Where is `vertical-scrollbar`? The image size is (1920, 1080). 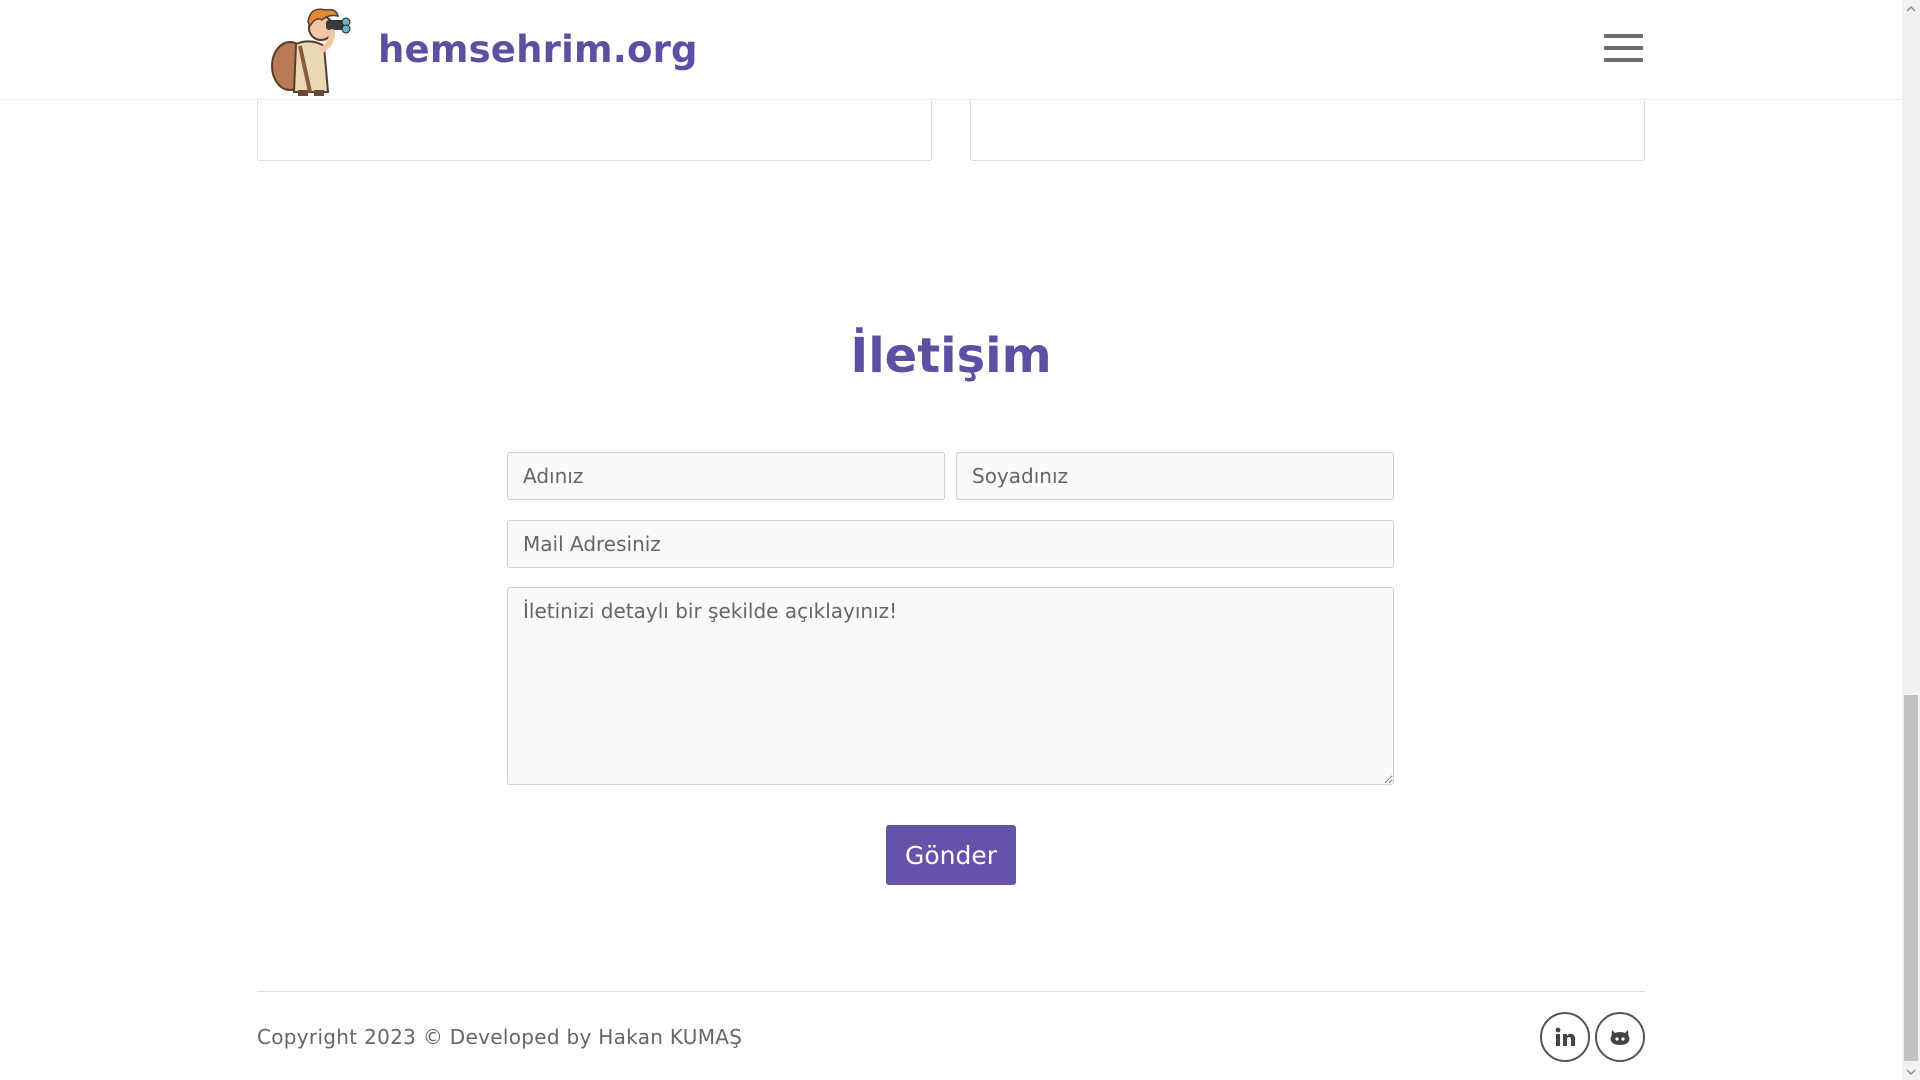 vertical-scrollbar is located at coordinates (1911, 540).